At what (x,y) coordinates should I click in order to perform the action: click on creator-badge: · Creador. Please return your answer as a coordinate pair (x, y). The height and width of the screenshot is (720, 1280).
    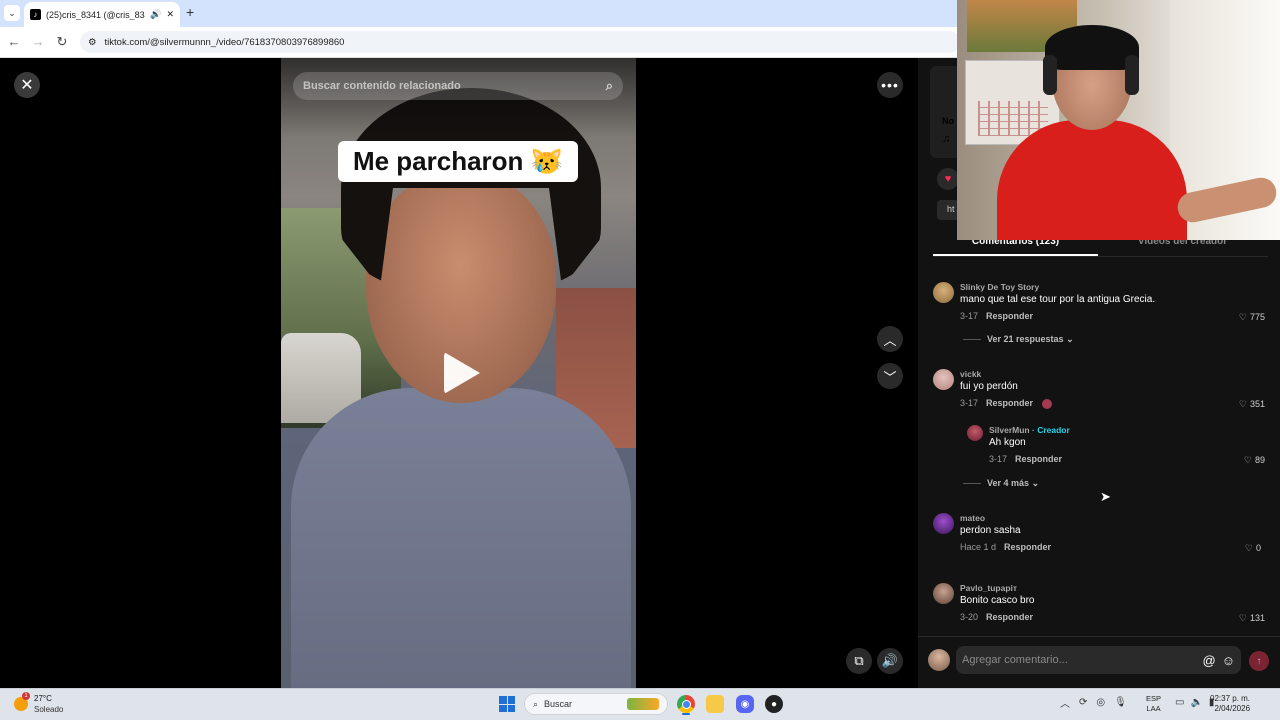
    Looking at the image, I should click on (1051, 430).